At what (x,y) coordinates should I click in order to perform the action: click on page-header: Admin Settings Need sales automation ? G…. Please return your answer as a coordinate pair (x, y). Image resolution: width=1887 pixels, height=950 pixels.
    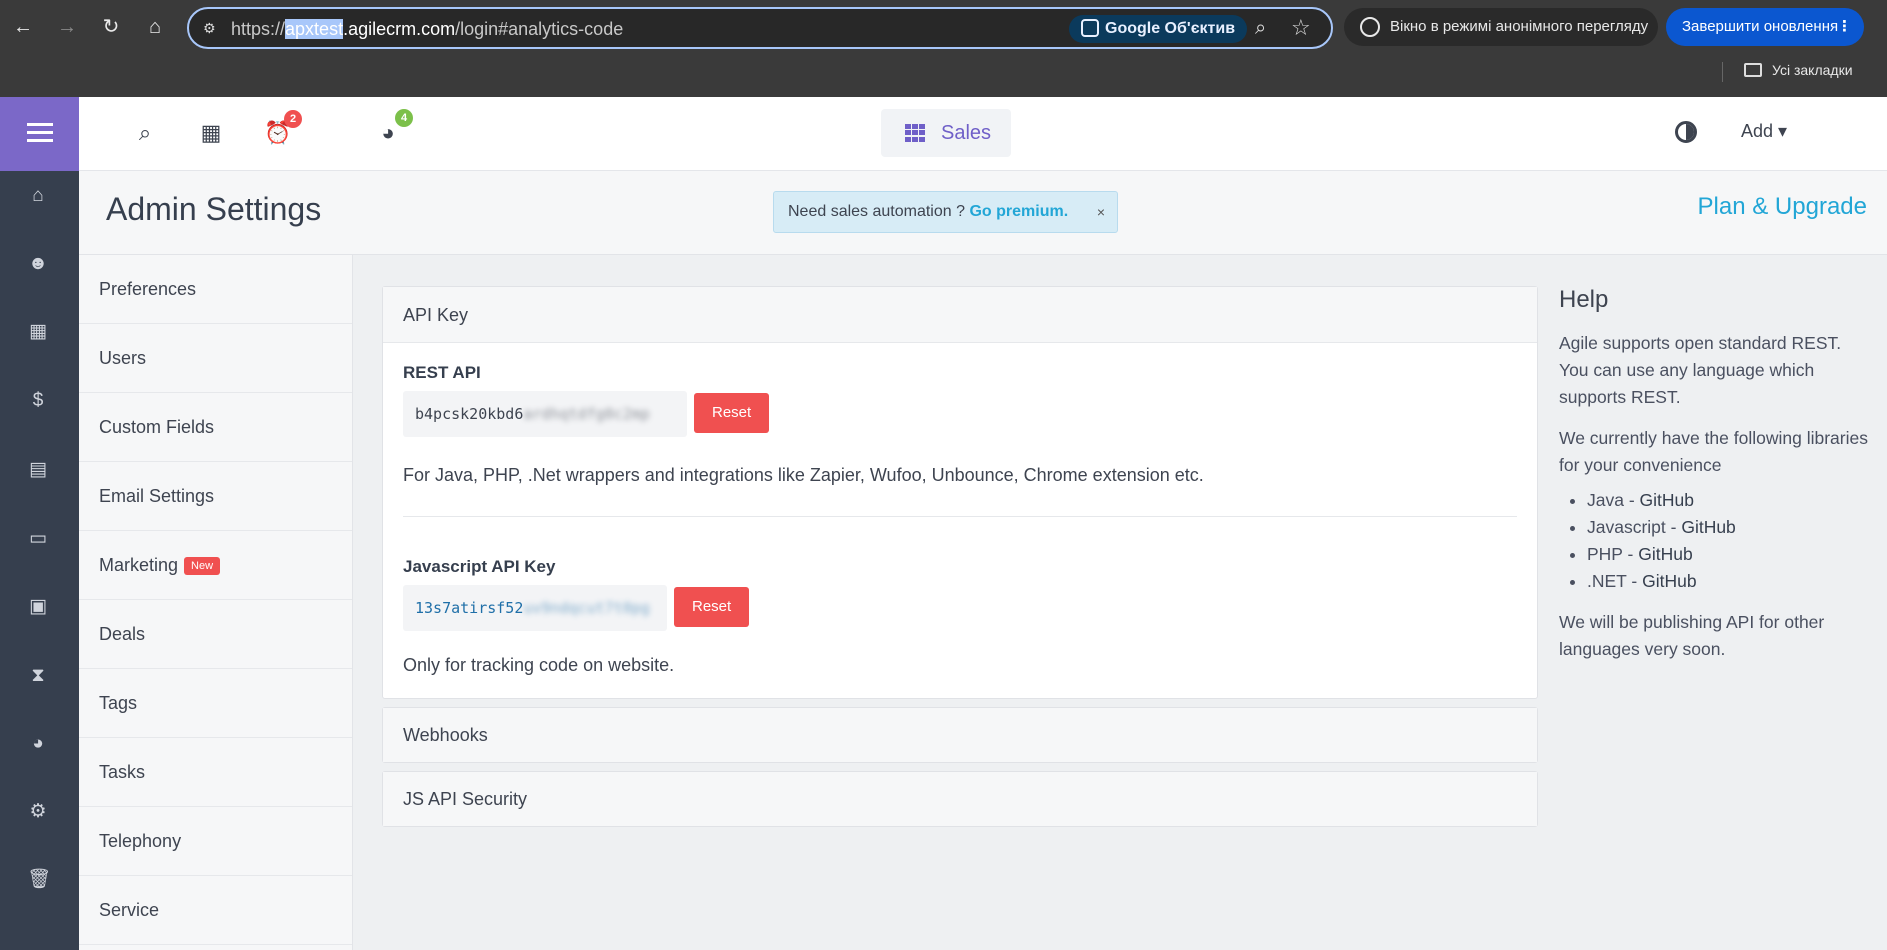
    Looking at the image, I should click on (983, 213).